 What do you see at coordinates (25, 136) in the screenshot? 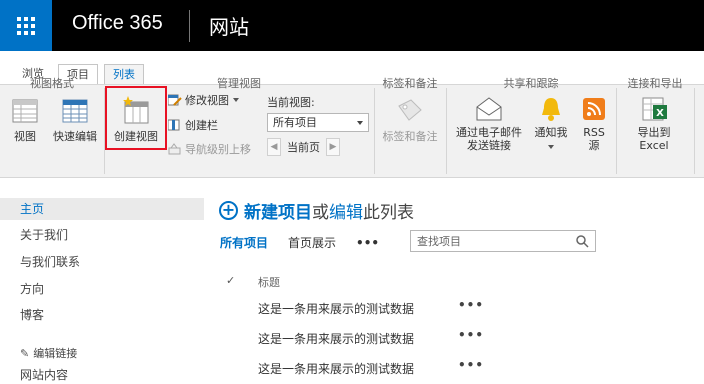
I see `view-label: 视图` at bounding box center [25, 136].